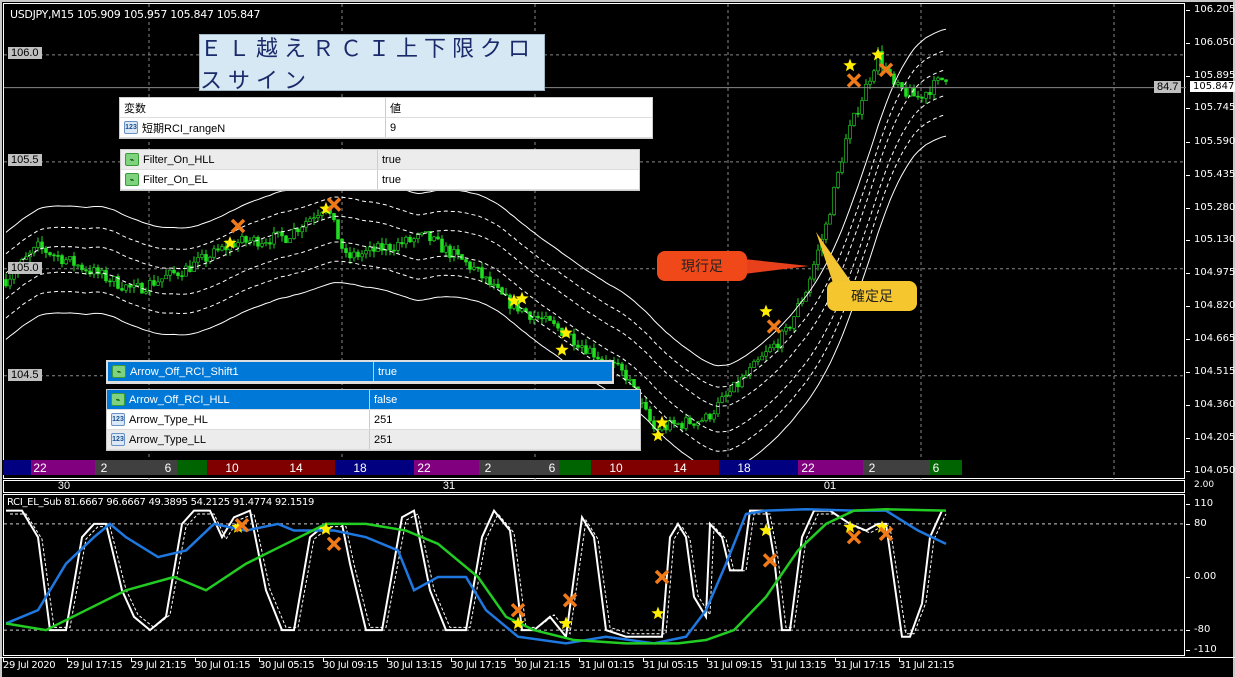 The width and height of the screenshot is (1235, 677). What do you see at coordinates (1202, 630) in the screenshot?
I see `oscillator-axis-label: -80` at bounding box center [1202, 630].